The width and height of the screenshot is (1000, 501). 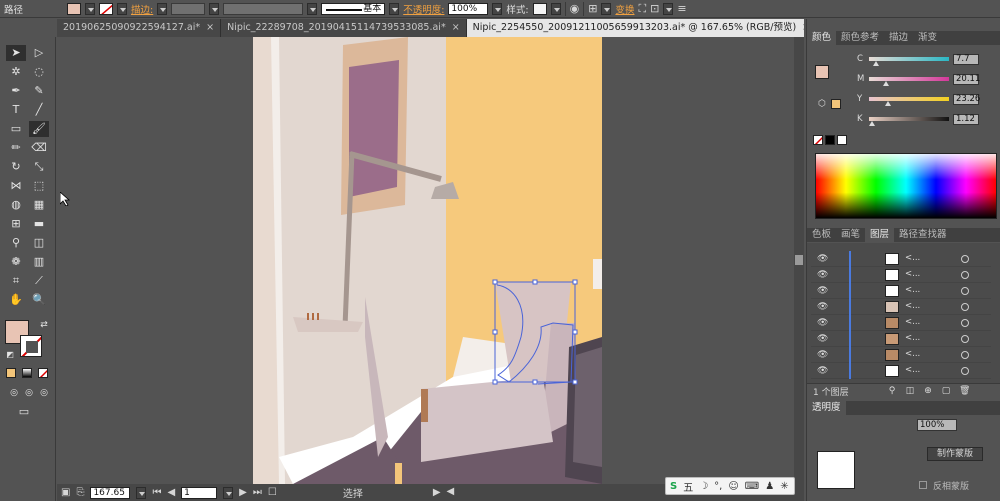 I want to click on last-page-icon: ⏭, so click(x=257, y=492).